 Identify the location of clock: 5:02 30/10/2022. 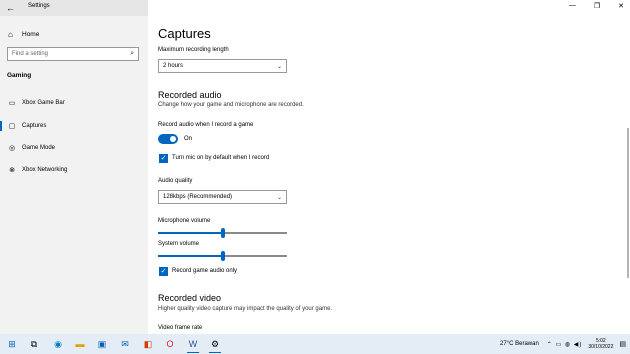
(600, 344).